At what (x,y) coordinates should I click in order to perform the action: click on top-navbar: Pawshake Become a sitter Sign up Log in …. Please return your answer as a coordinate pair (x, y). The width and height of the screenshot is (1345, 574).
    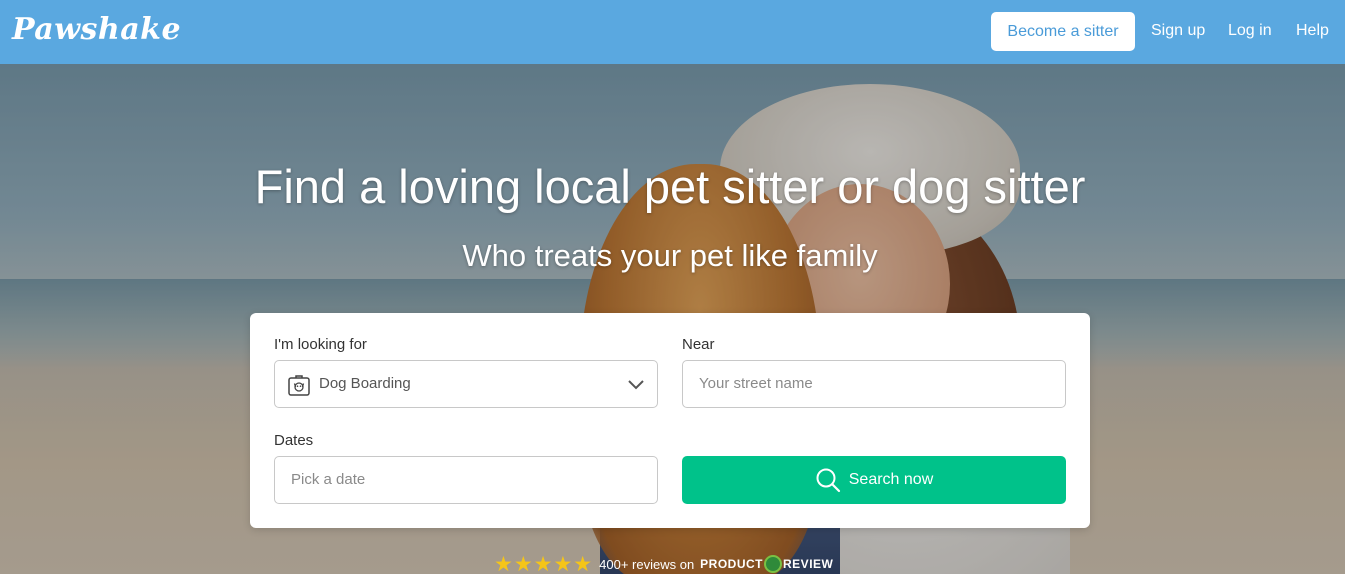
    Looking at the image, I should click on (672, 32).